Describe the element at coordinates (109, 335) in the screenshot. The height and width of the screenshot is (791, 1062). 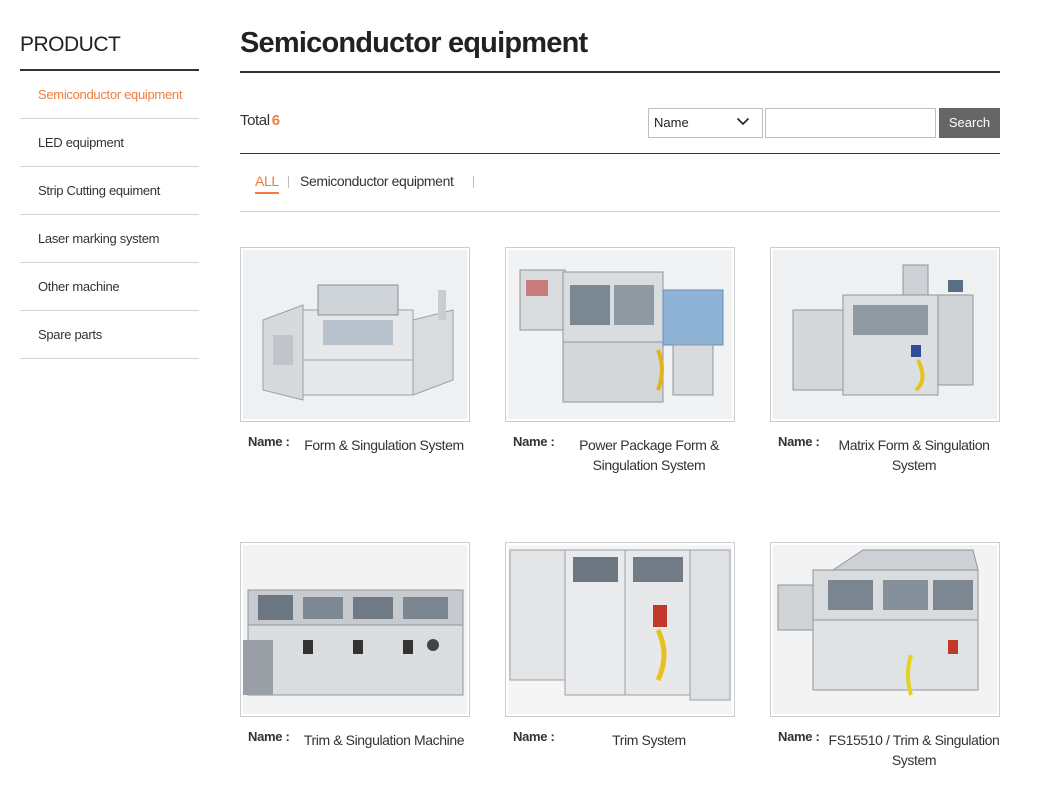
I see `sidebar-item-spare-parts: Spare parts` at that location.